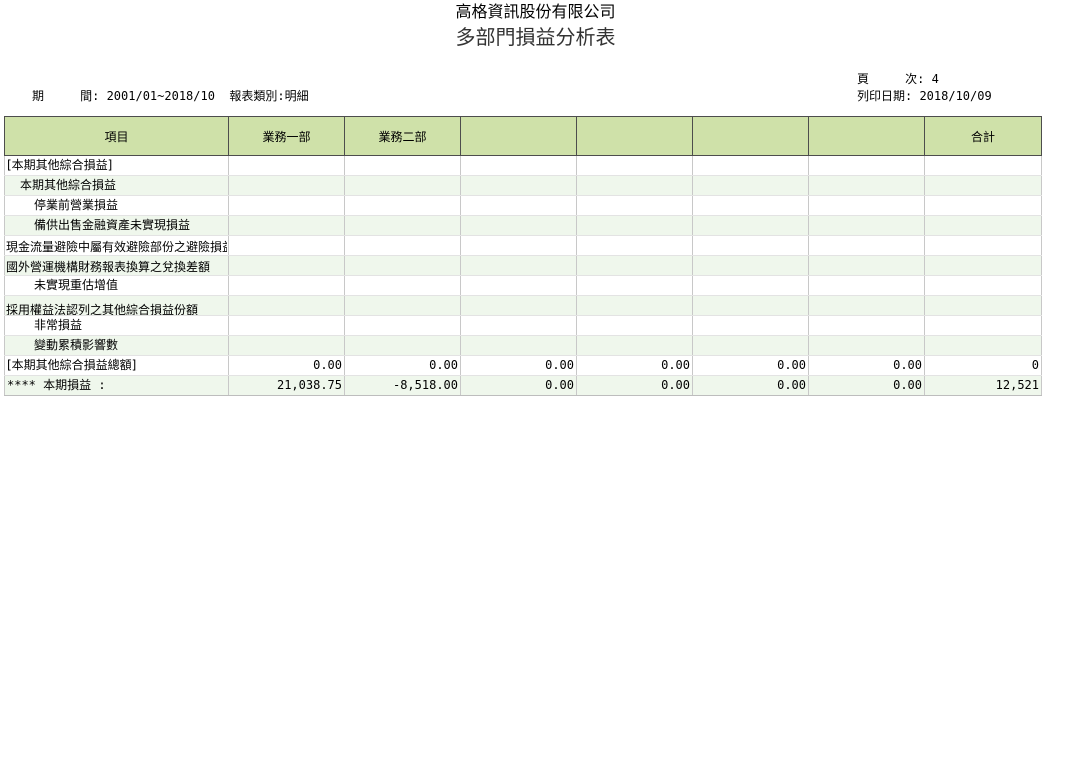 The height and width of the screenshot is (758, 1071). What do you see at coordinates (286, 385) in the screenshot?
I see `row-value: 21,038.75` at bounding box center [286, 385].